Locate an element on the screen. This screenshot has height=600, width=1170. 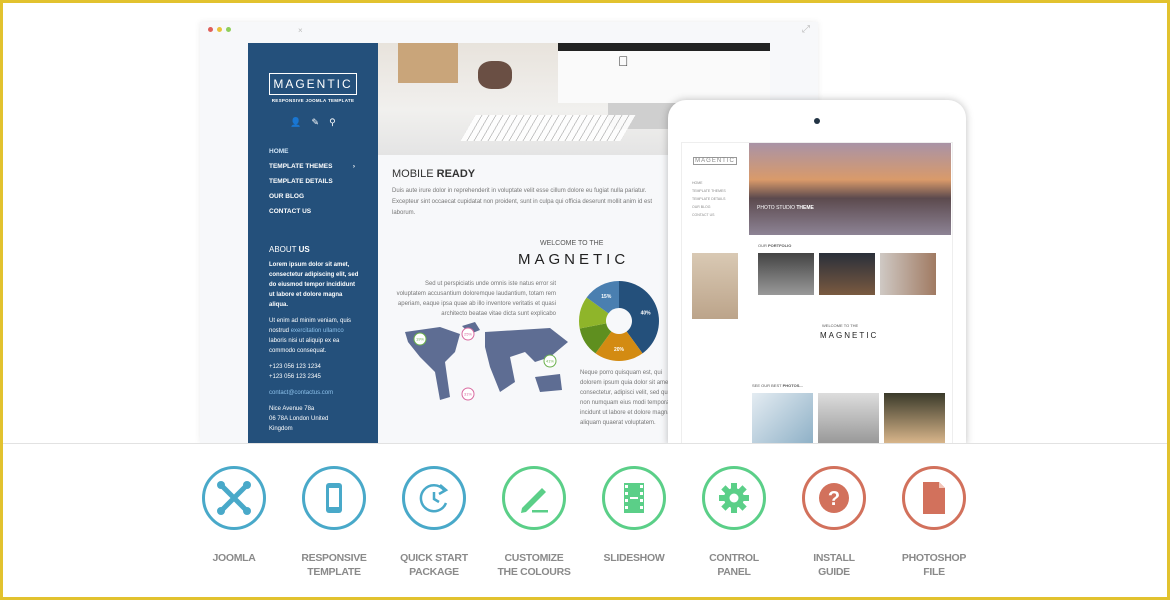
mobile-ready-heading: MOBILE READY is located at coordinates (434, 174).